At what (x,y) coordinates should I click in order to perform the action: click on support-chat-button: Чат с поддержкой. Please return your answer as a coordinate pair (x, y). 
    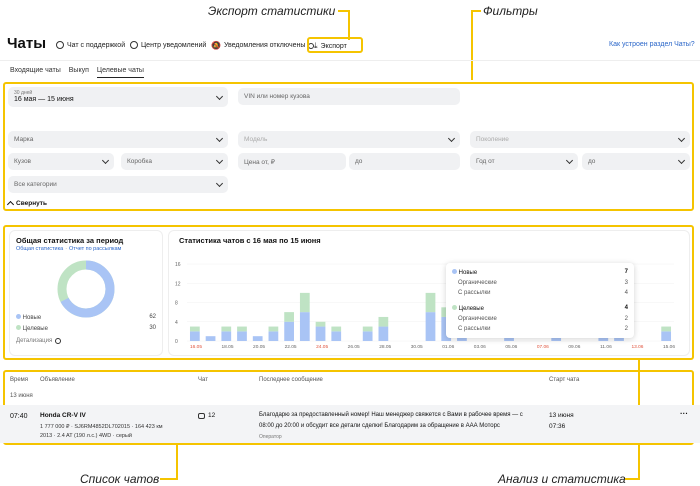
    Looking at the image, I should click on (90, 45).